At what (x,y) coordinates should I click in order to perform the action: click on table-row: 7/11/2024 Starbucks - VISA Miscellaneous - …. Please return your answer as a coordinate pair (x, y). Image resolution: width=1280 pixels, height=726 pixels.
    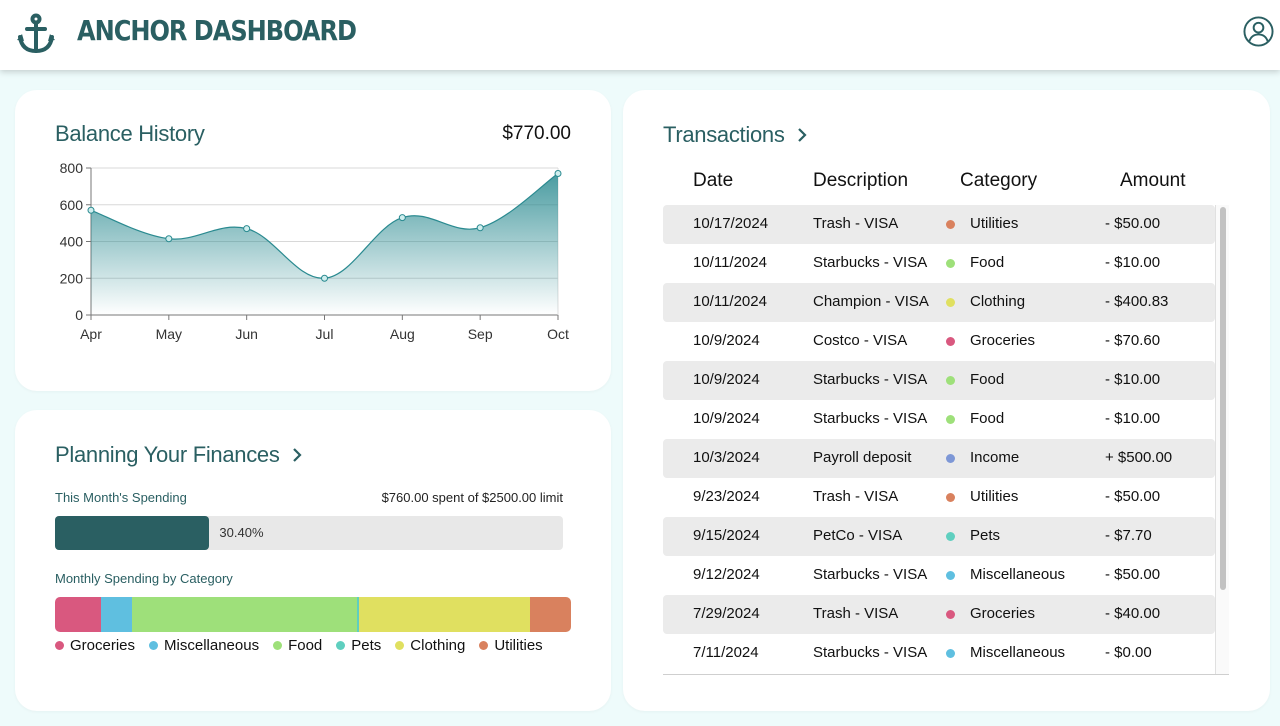
    Looking at the image, I should click on (939, 653).